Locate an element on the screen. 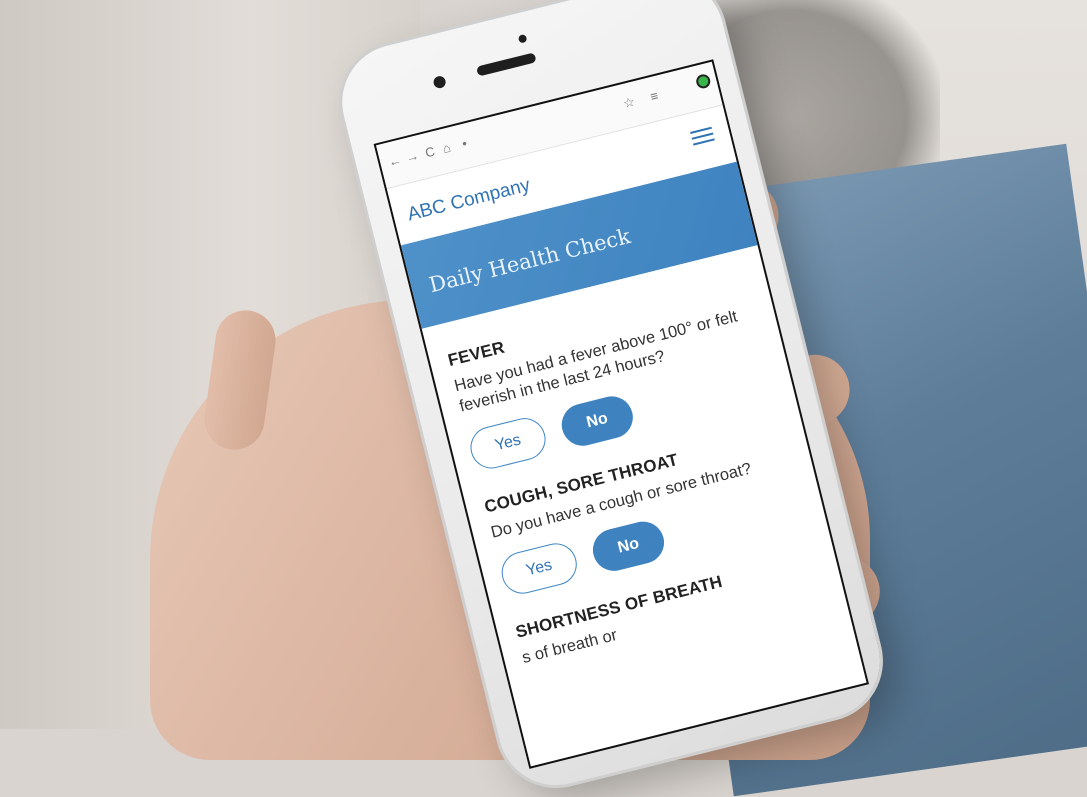 This screenshot has height=797, width=1087. forward-icon: → is located at coordinates (412, 157).